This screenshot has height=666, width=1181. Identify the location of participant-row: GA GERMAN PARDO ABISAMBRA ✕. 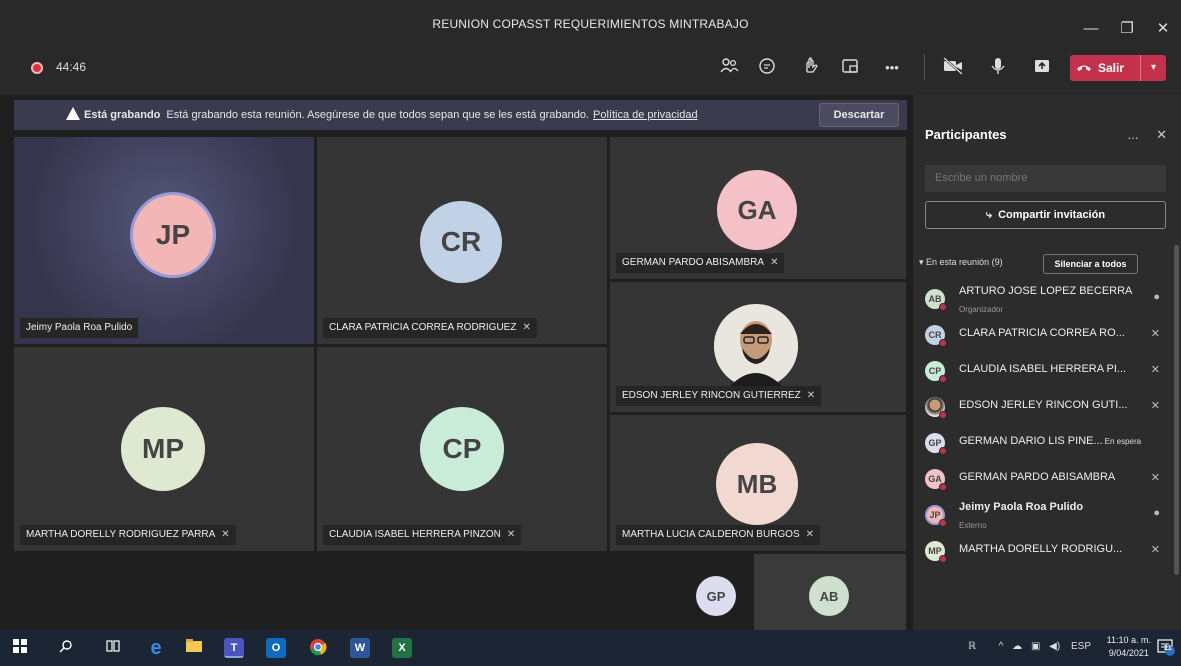
(1040, 478).